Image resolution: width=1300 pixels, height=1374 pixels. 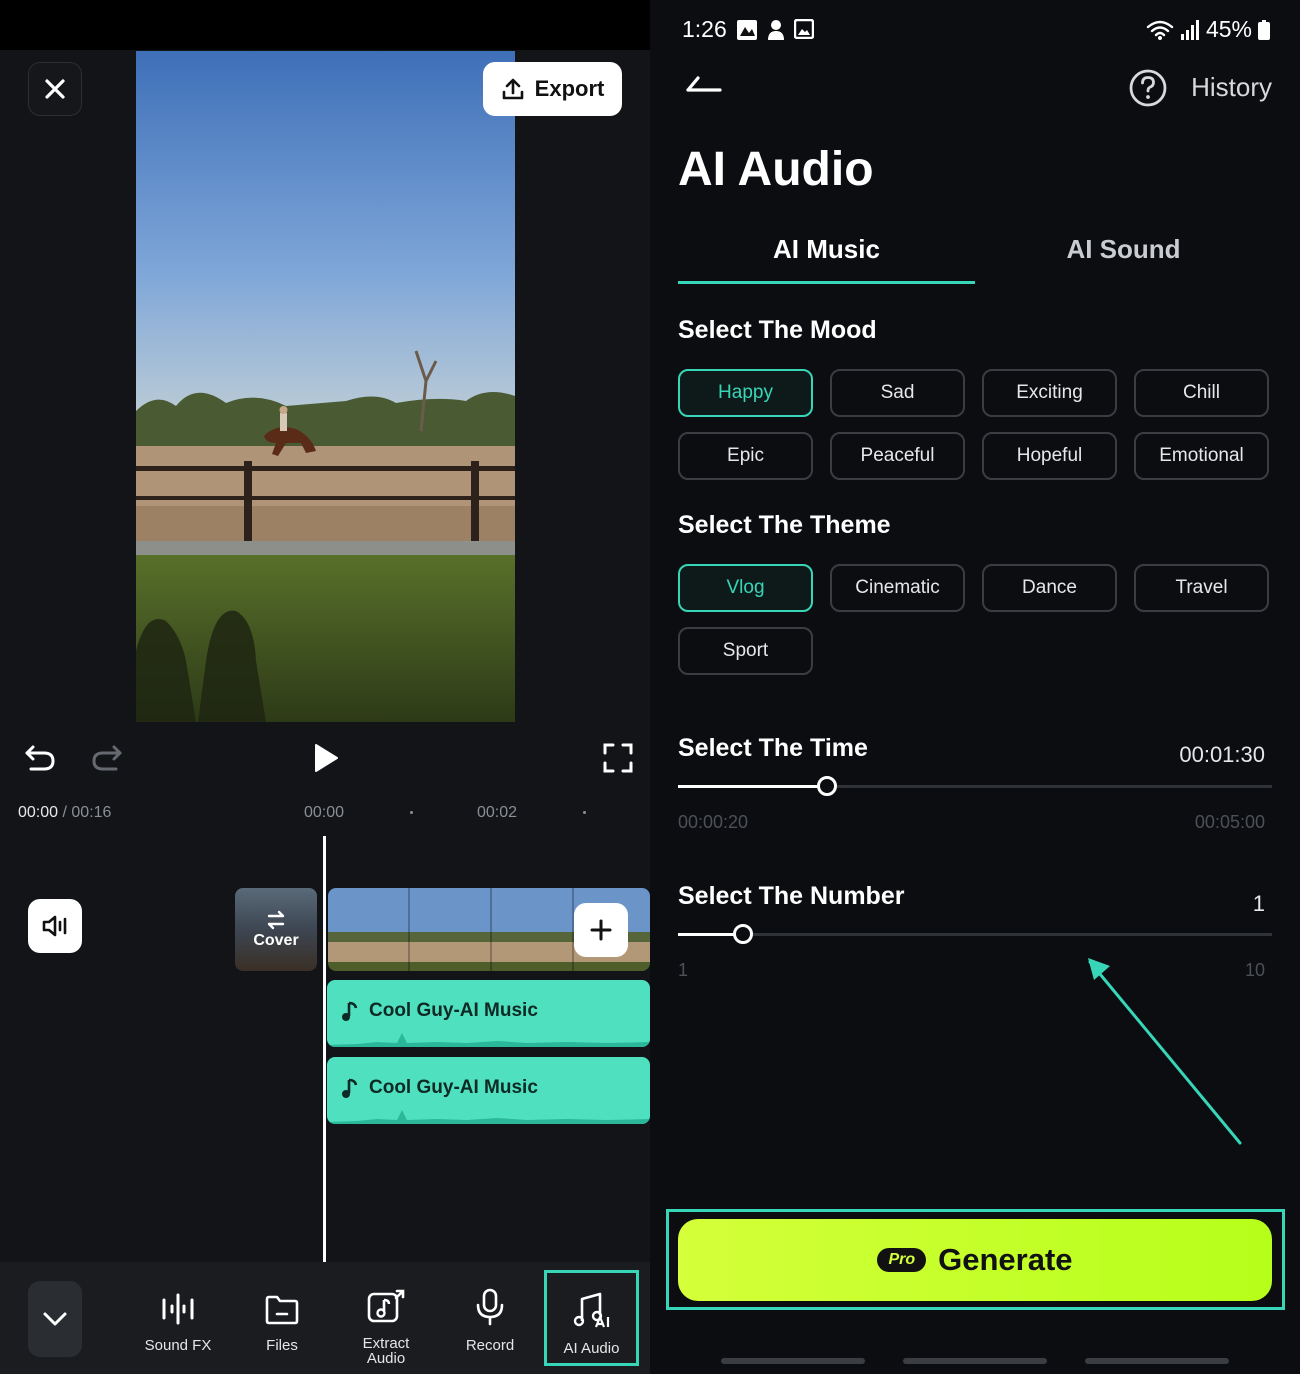 What do you see at coordinates (897, 588) in the screenshot?
I see `theme-chip-cinematic: Cinematic` at bounding box center [897, 588].